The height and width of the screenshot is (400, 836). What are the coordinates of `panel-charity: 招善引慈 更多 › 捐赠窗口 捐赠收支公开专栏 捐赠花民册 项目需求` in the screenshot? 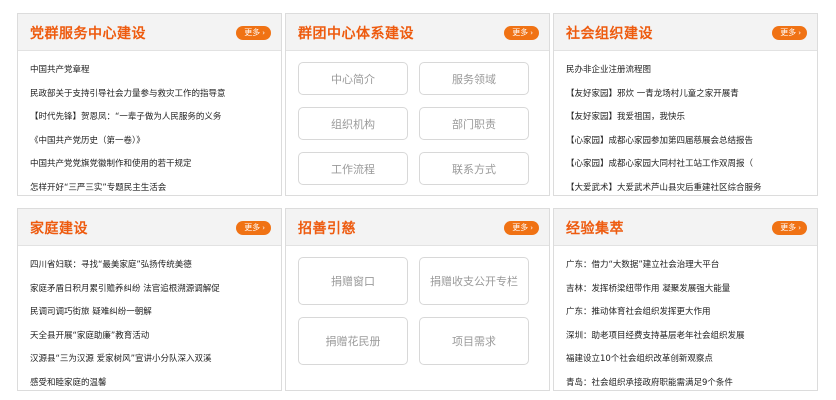 It's located at (417, 299).